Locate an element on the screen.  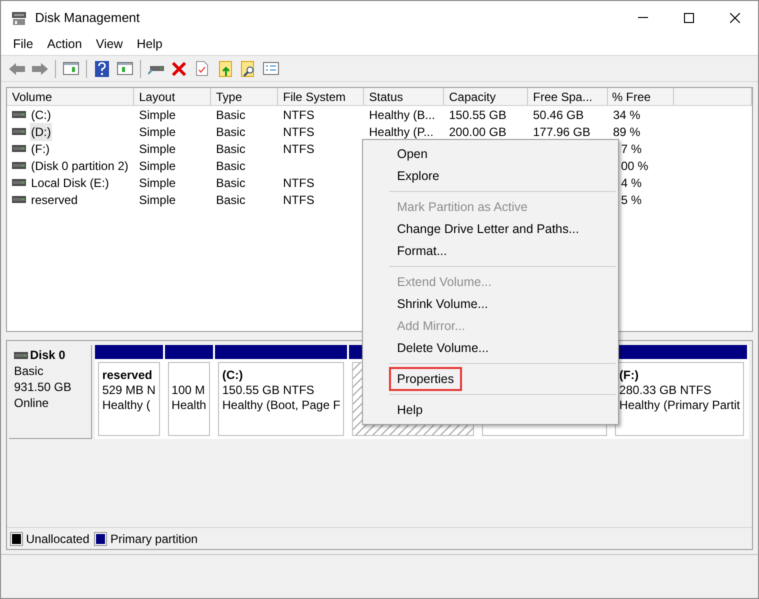
disk-status: Online is located at coordinates (32, 403).